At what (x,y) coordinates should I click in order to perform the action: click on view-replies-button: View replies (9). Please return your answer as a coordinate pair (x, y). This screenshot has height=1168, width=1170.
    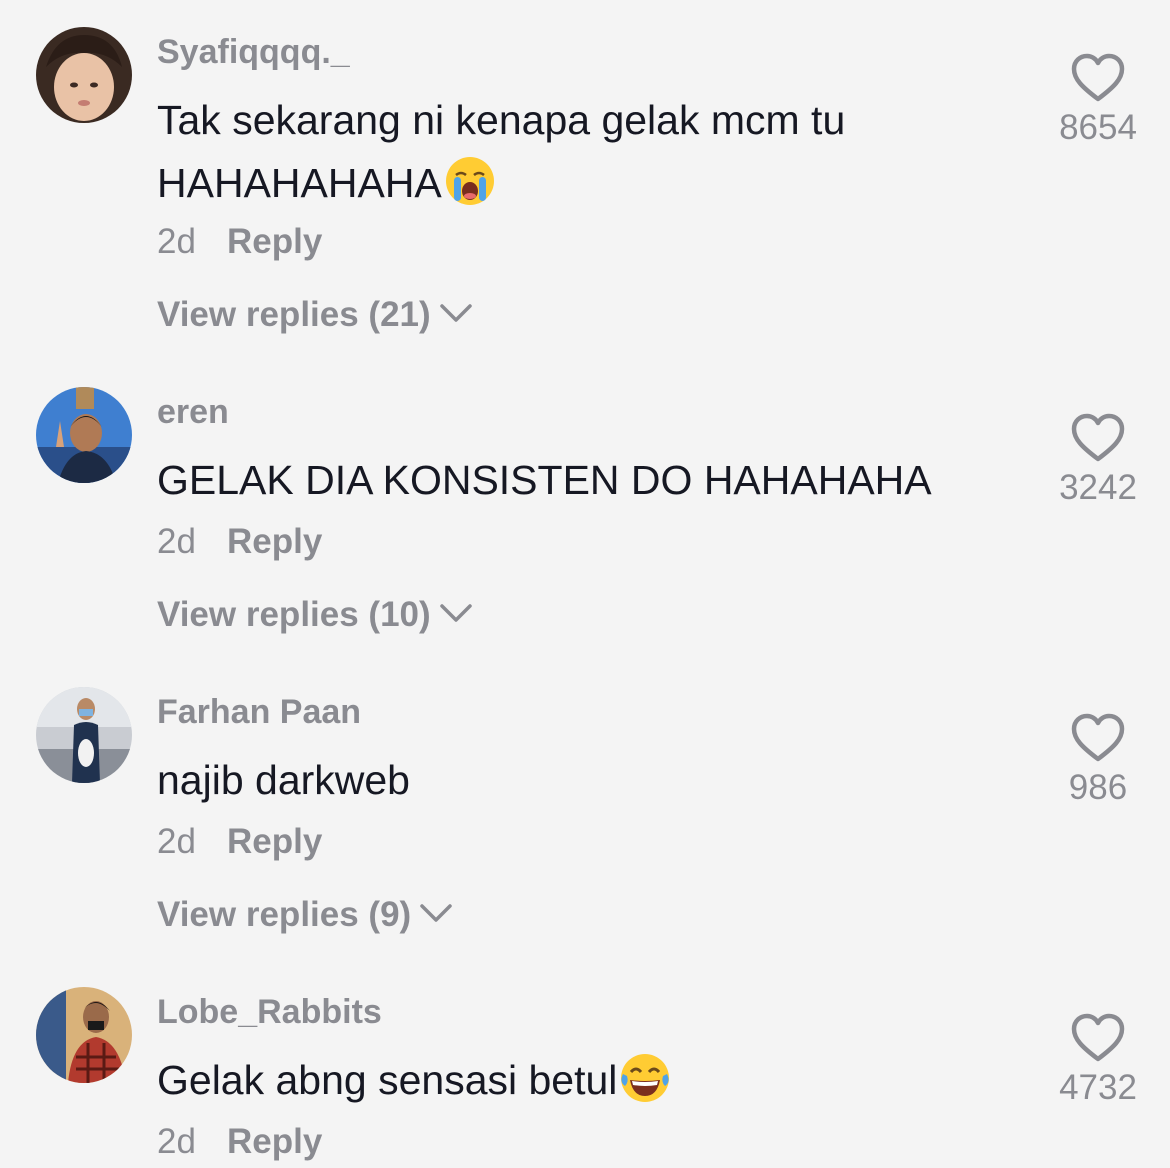
    Looking at the image, I should click on (305, 915).